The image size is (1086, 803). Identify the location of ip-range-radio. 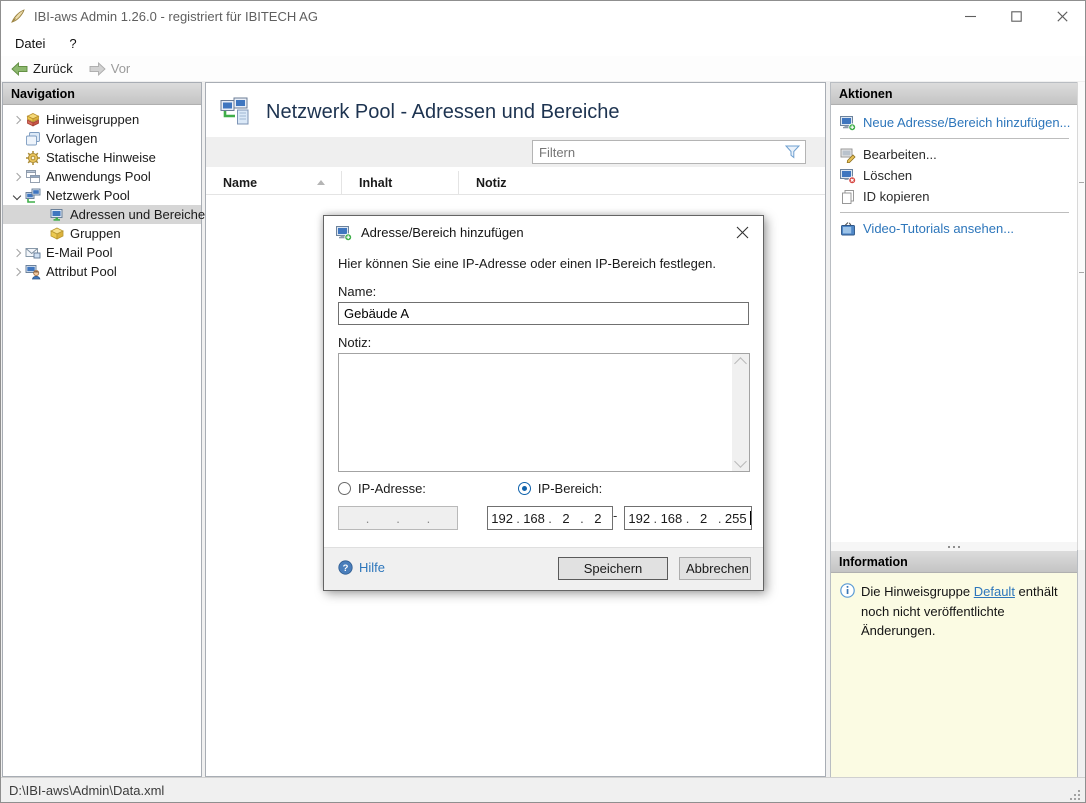
(524, 488).